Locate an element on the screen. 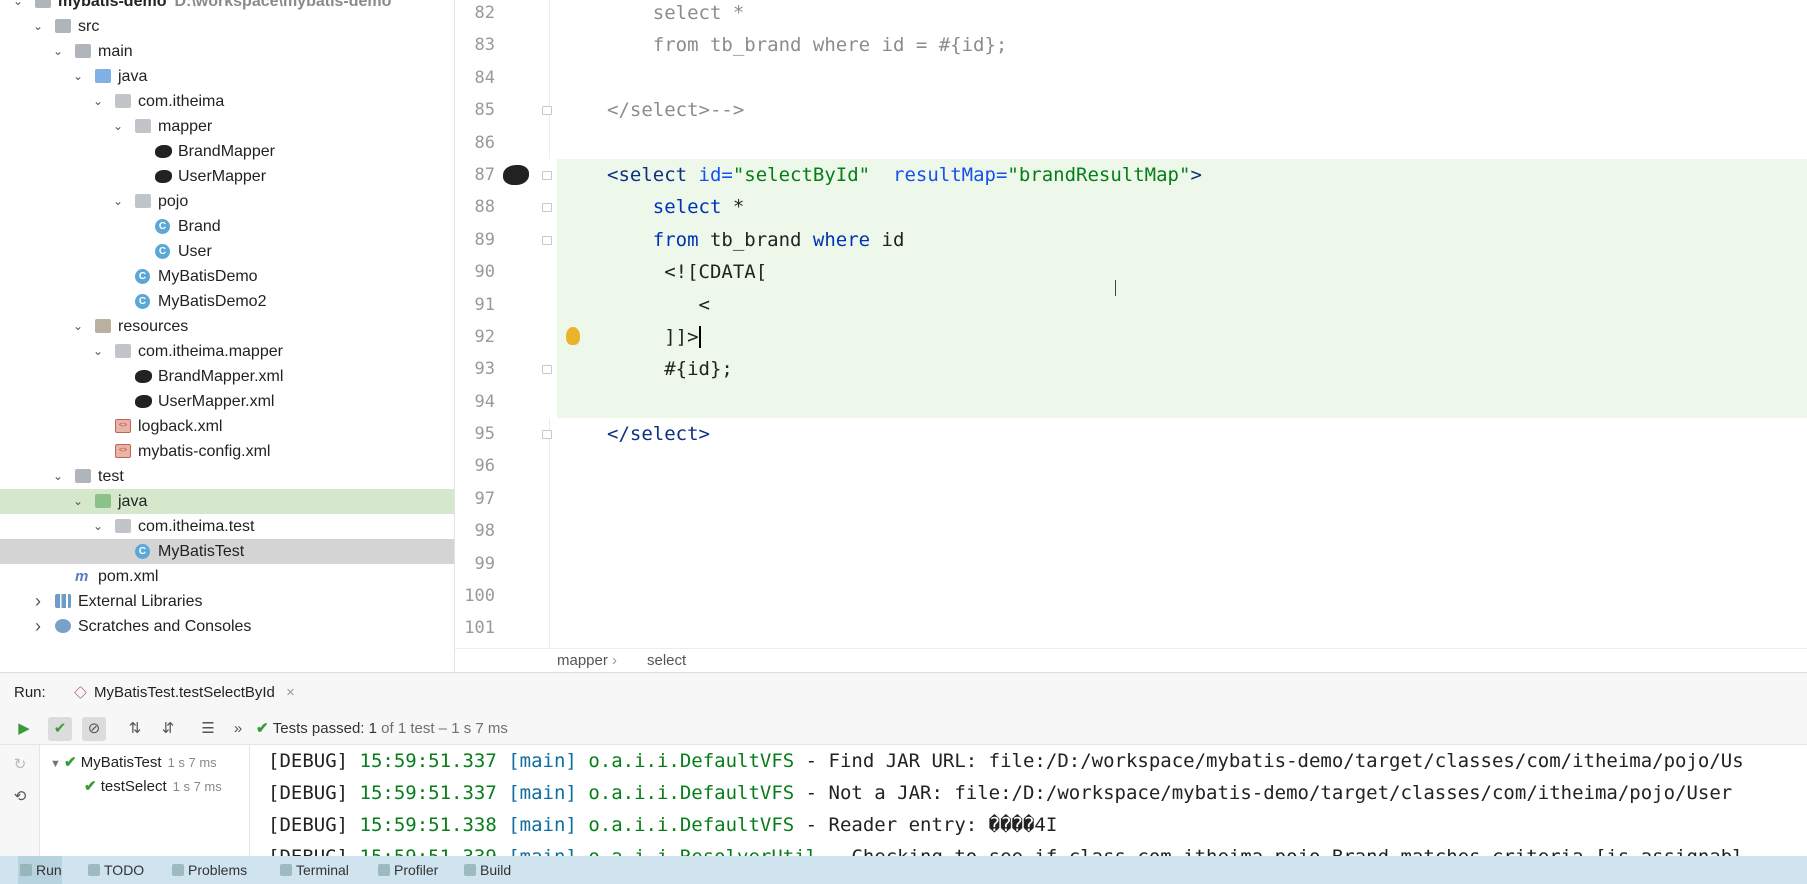 This screenshot has height=884, width=1807. code-line: 95 </select> is located at coordinates (1131, 434).